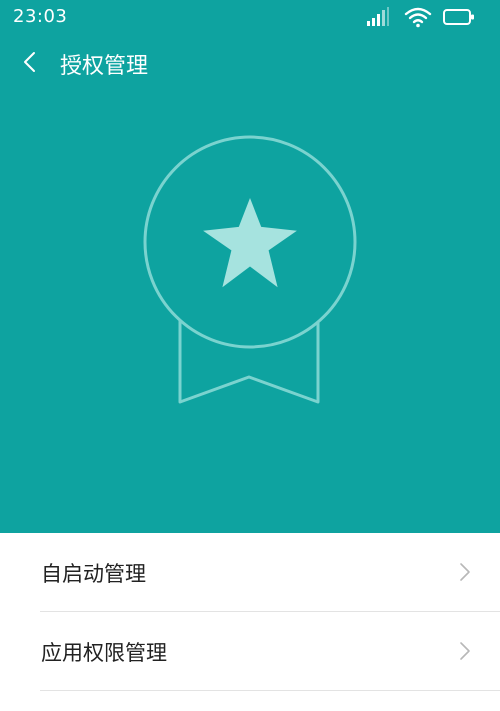  What do you see at coordinates (270, 690) in the screenshot?
I see `divider` at bounding box center [270, 690].